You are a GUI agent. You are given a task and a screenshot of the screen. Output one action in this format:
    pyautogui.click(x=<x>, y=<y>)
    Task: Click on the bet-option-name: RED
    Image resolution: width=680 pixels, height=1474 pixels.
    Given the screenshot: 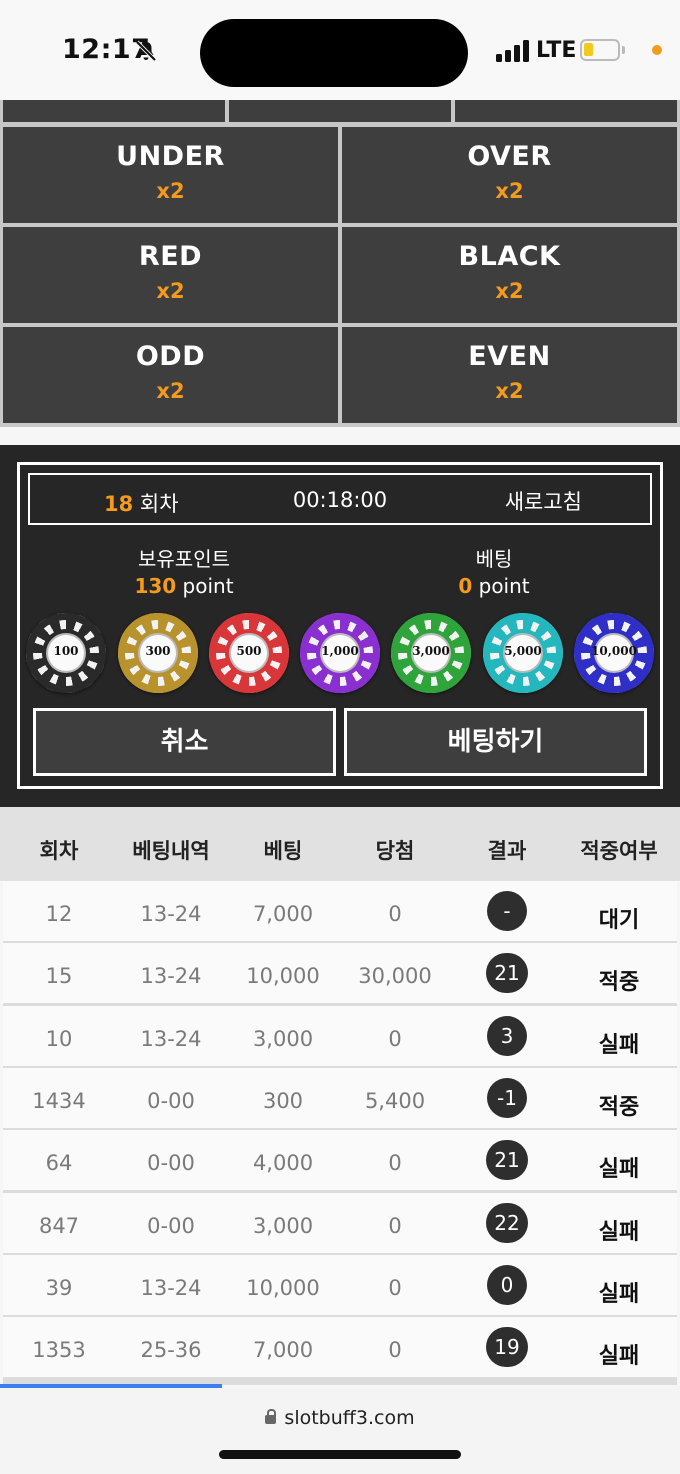 What is the action you would take?
    pyautogui.click(x=170, y=256)
    